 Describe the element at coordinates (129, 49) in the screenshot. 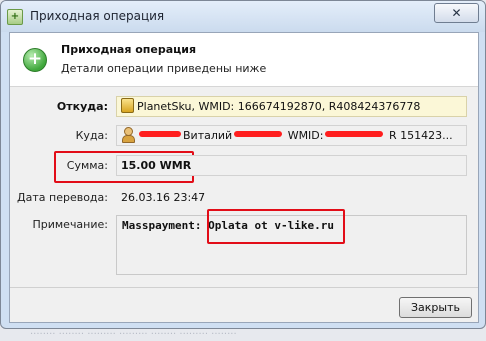

I see `header-title: Приходная операция` at that location.